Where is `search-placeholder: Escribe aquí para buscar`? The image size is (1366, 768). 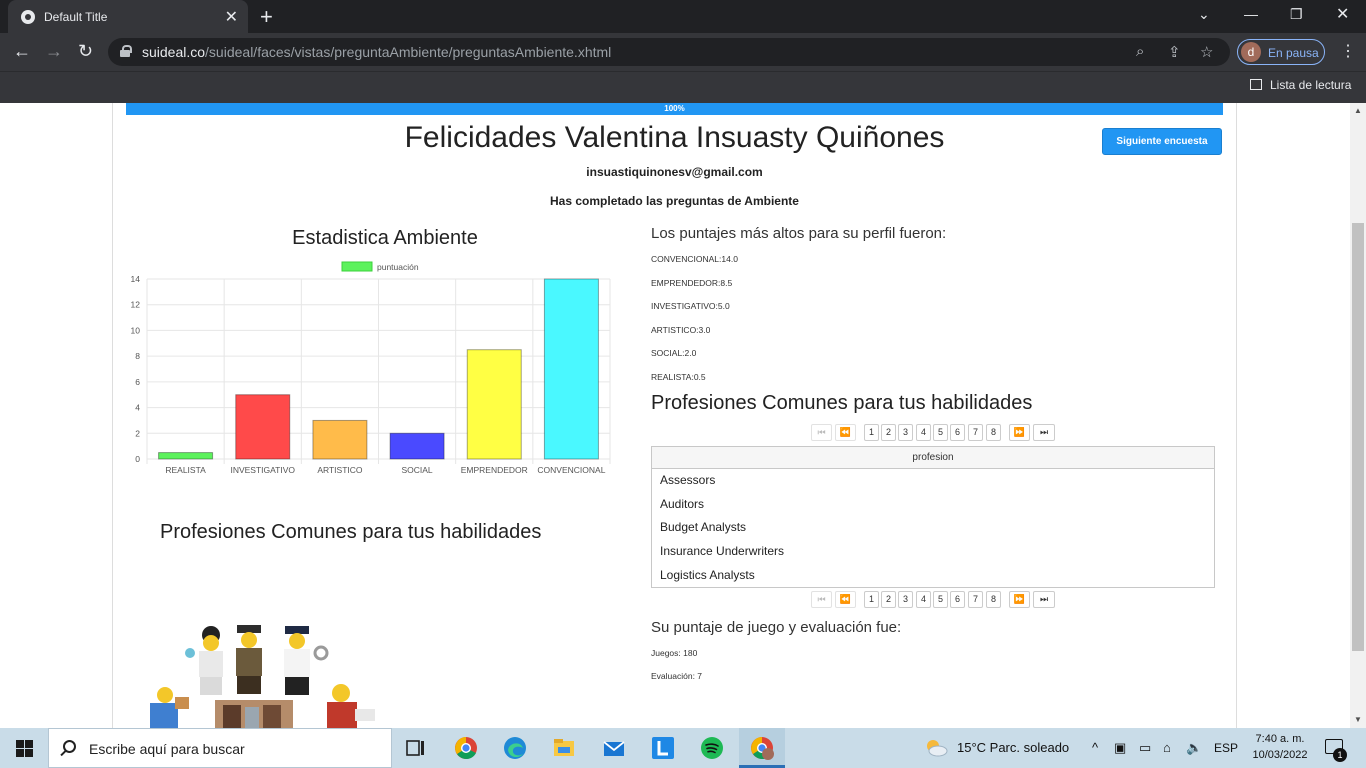 search-placeholder: Escribe aquí para buscar is located at coordinates (167, 749).